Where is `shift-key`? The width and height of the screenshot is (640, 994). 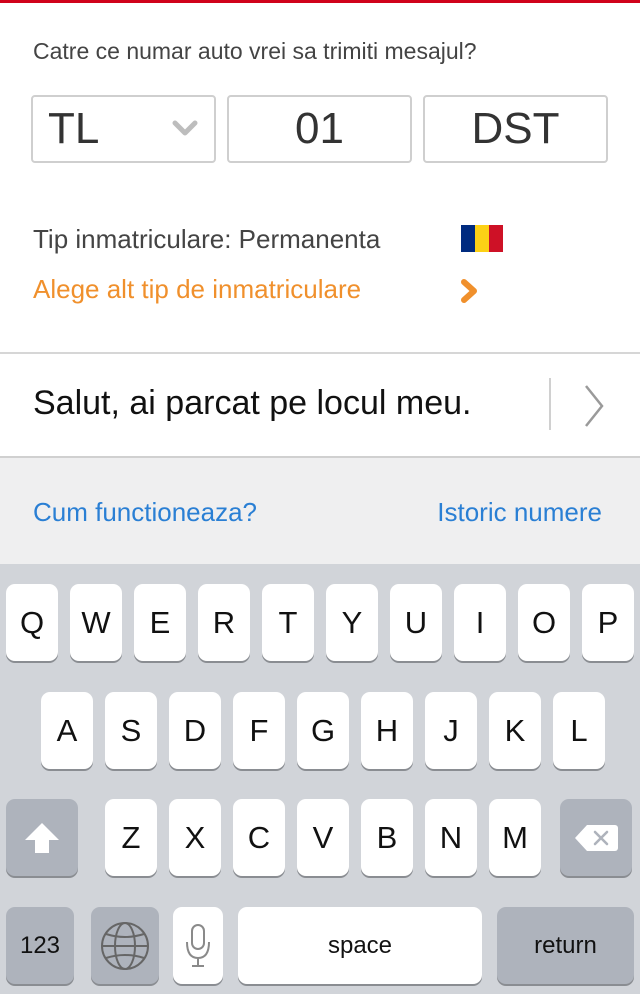
shift-key is located at coordinates (42, 837).